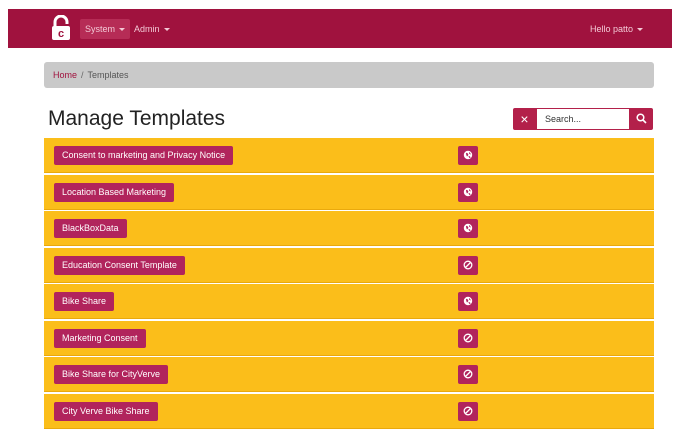  What do you see at coordinates (349, 75) in the screenshot?
I see `breadcrumb: Home / Templates` at bounding box center [349, 75].